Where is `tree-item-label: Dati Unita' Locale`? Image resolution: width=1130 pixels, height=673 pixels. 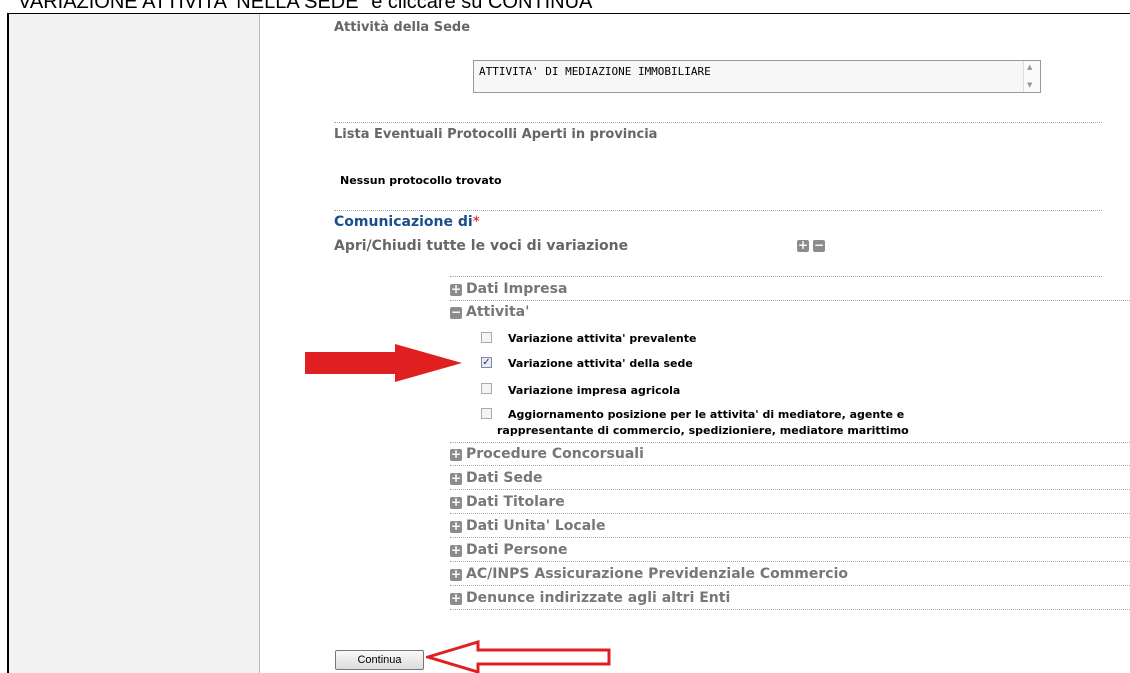
tree-item-label: Dati Unita' Locale is located at coordinates (536, 526).